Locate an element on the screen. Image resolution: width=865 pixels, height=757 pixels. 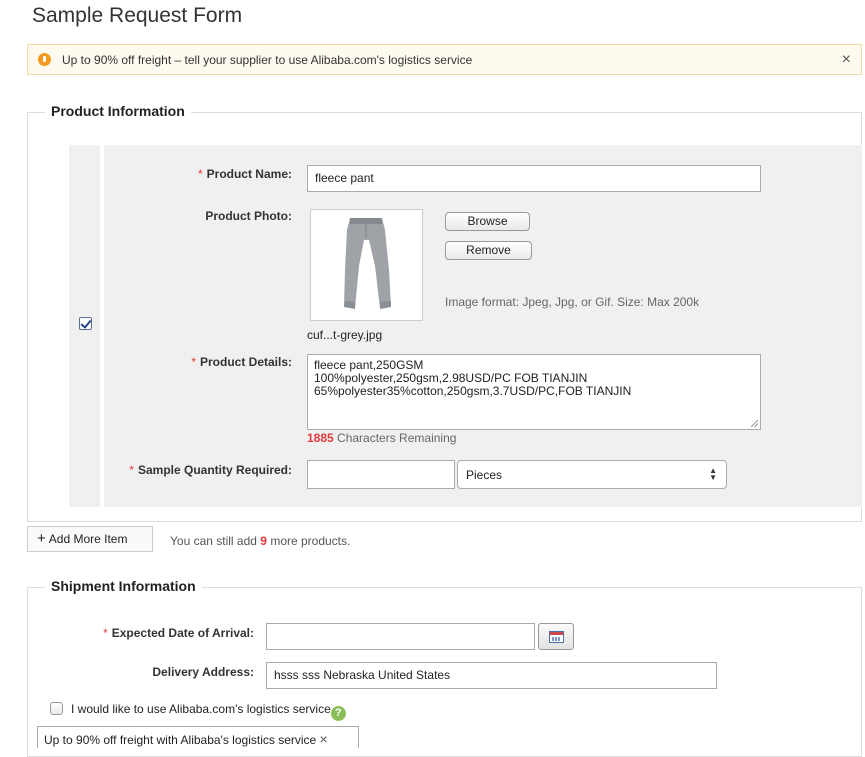
product-details-label: * Product Details: is located at coordinates (221, 362).